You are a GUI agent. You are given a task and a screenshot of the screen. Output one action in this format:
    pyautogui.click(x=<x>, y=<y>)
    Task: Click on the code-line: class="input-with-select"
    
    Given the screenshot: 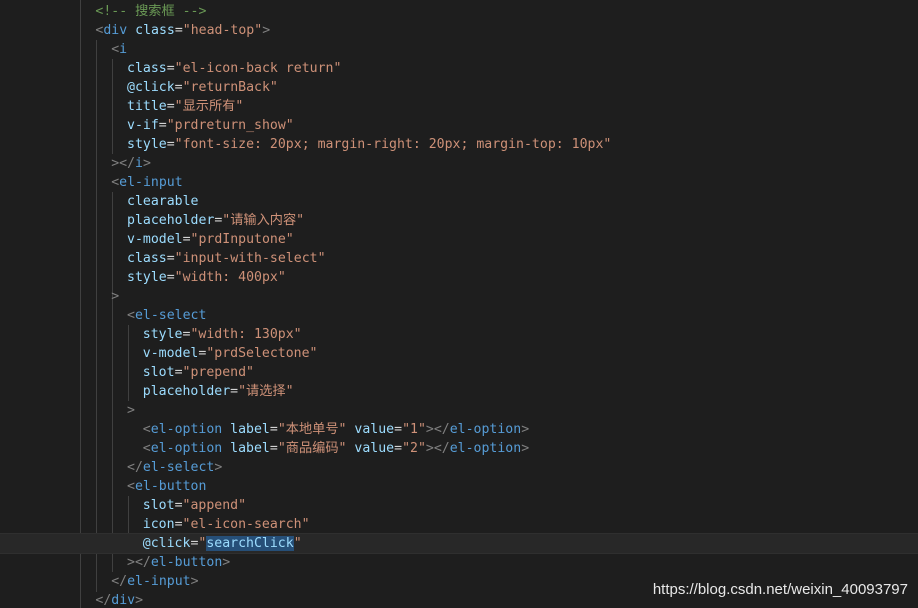 What is the action you would take?
    pyautogui.click(x=459, y=258)
    